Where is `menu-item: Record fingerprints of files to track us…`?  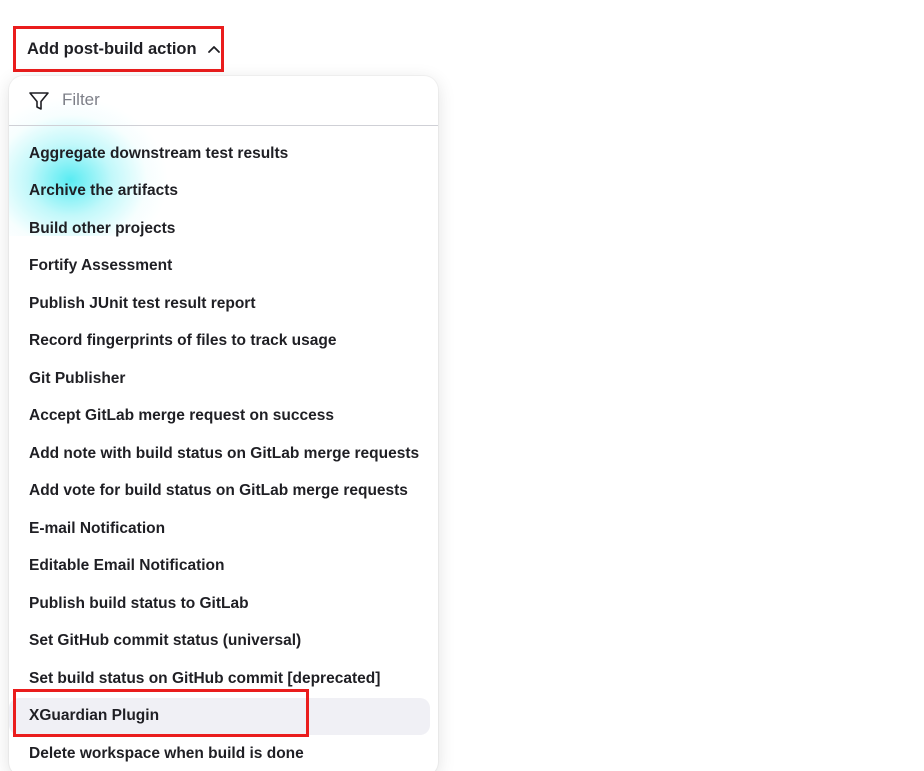 menu-item: Record fingerprints of files to track us… is located at coordinates (223, 342).